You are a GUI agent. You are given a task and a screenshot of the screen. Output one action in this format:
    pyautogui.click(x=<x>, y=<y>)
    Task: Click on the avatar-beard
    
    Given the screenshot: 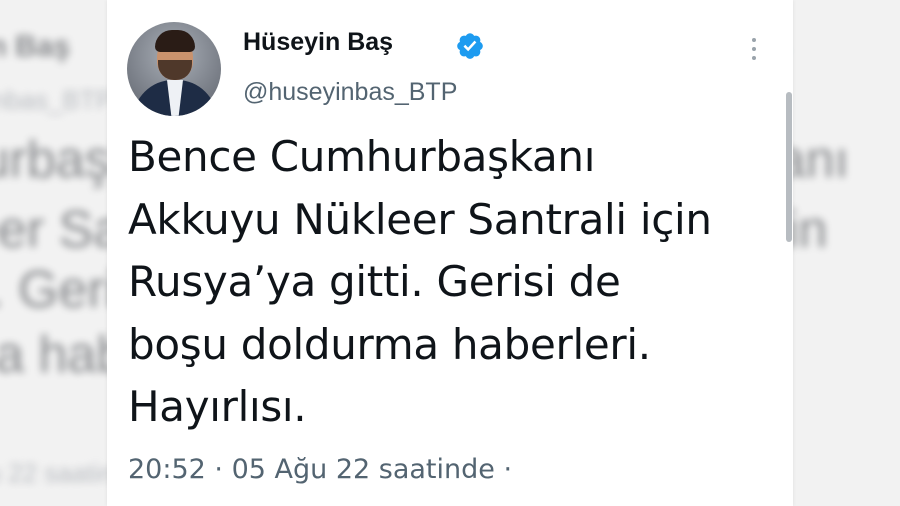 What is the action you would take?
    pyautogui.click(x=175, y=70)
    